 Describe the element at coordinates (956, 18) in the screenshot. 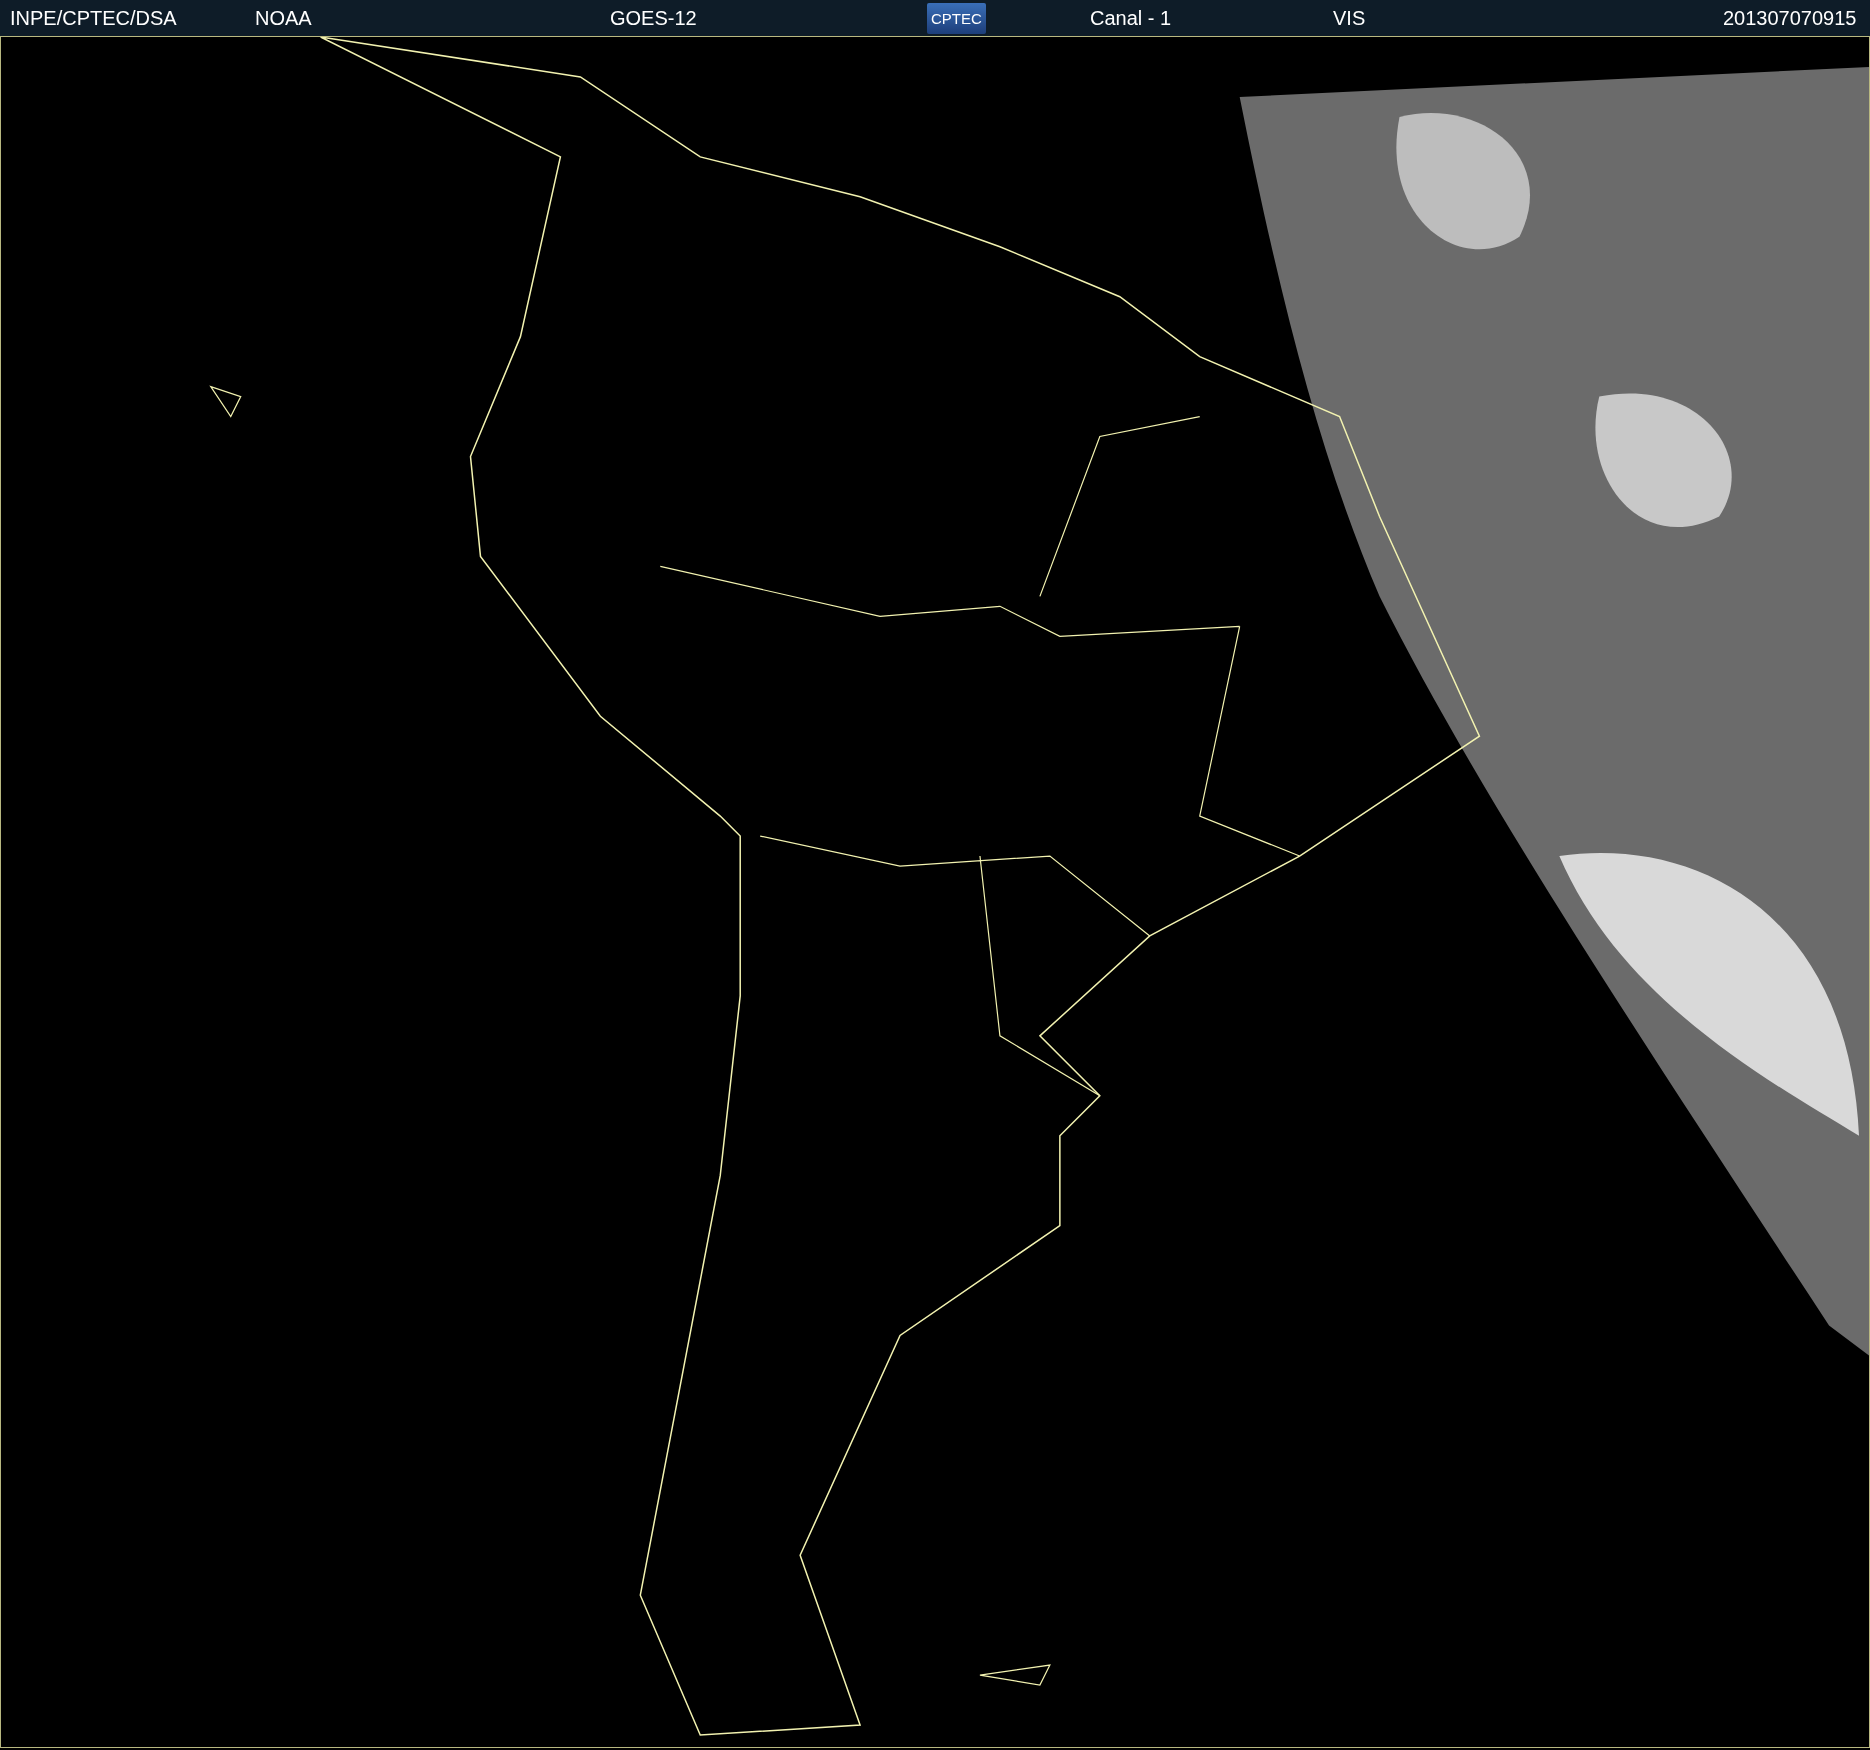

I see `logo: CPTEC` at that location.